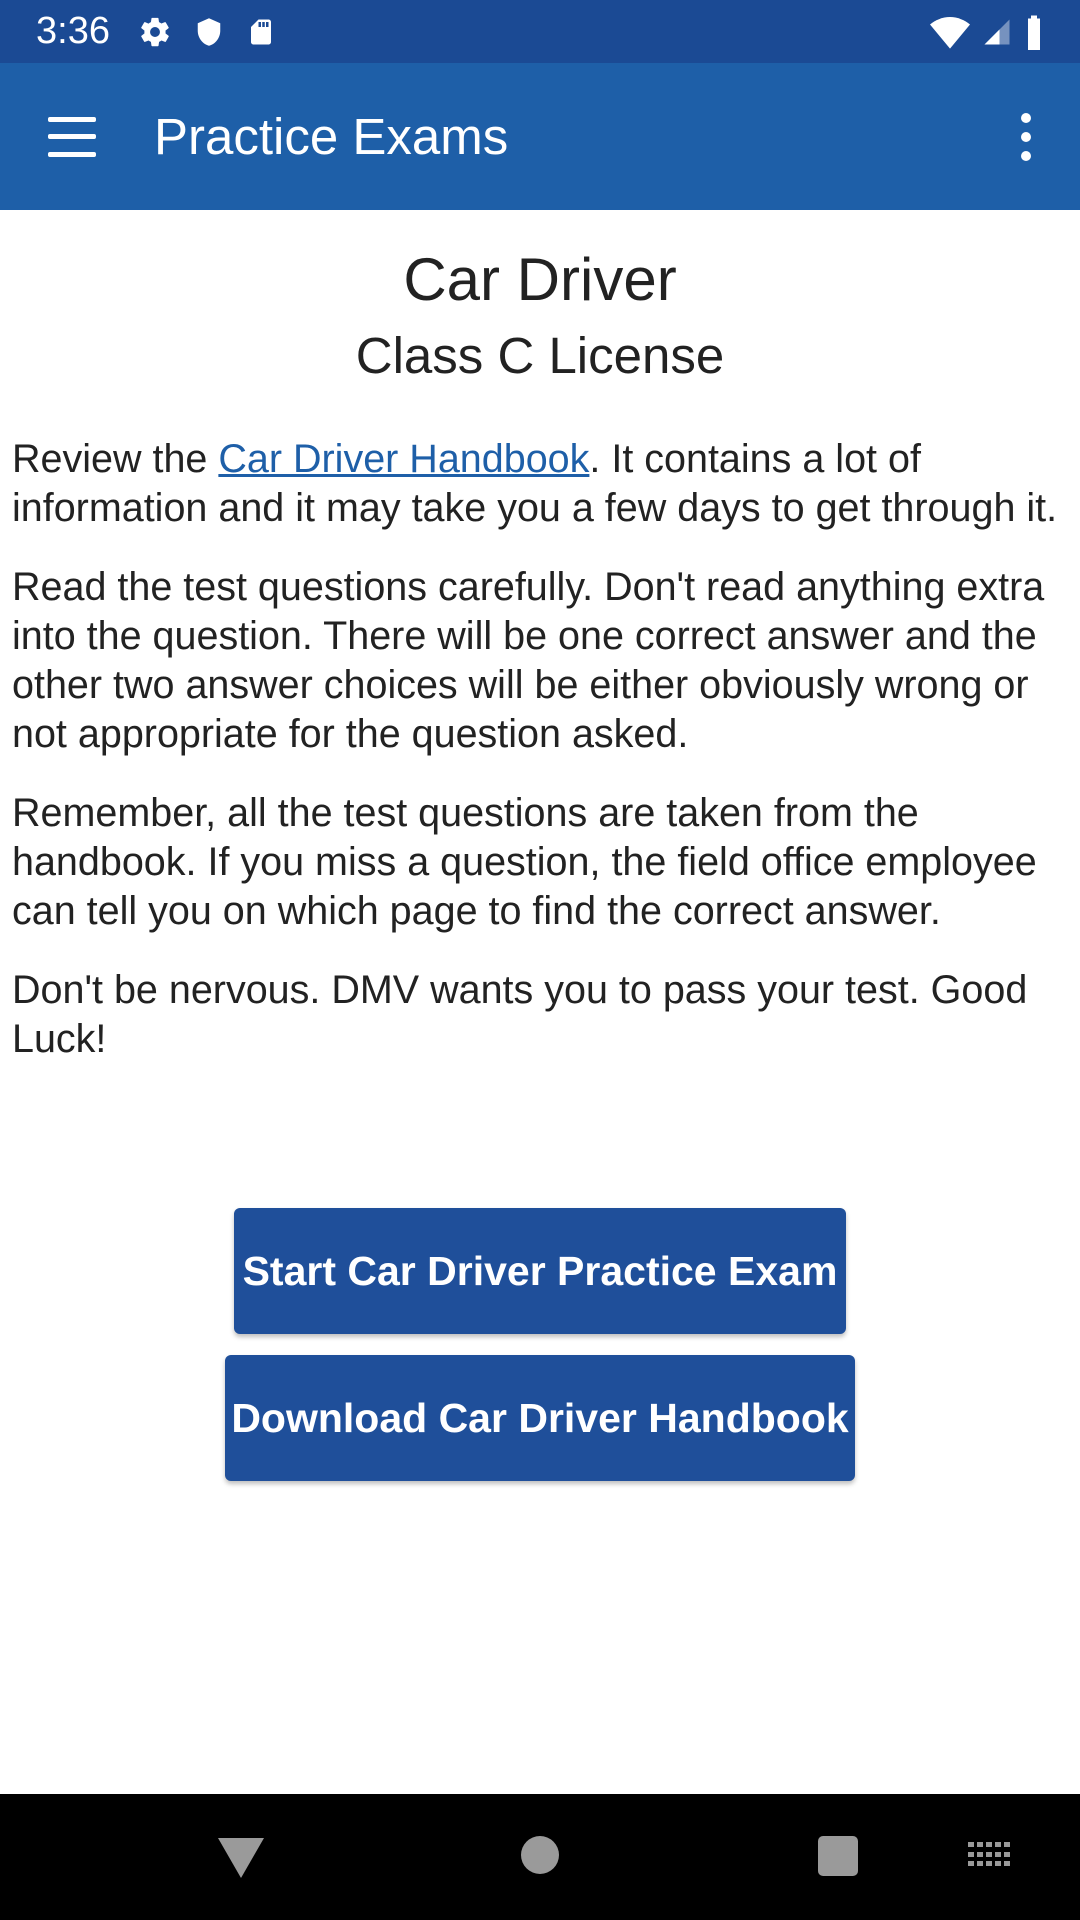 Image resolution: width=1080 pixels, height=1920 pixels. Describe the element at coordinates (989, 1855) in the screenshot. I see `keyboard-icon` at that location.